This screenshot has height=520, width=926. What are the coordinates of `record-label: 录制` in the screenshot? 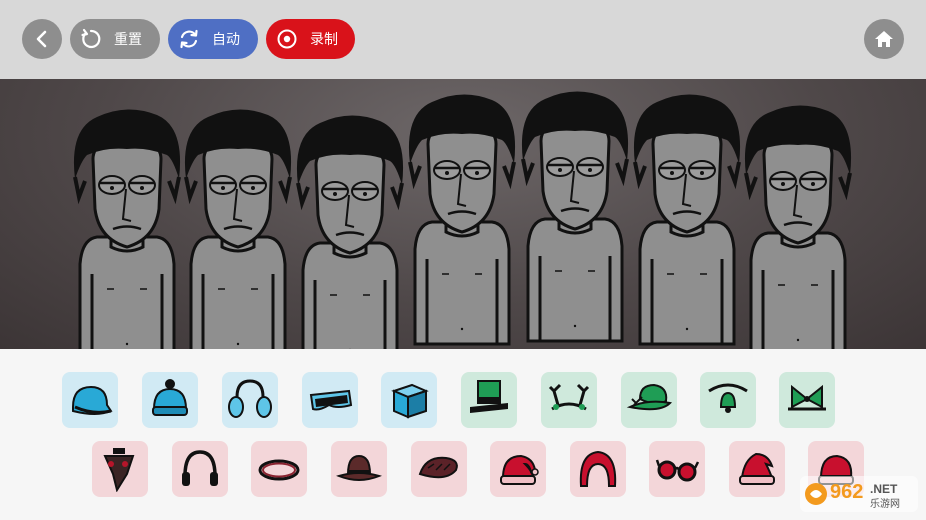 It's located at (324, 40).